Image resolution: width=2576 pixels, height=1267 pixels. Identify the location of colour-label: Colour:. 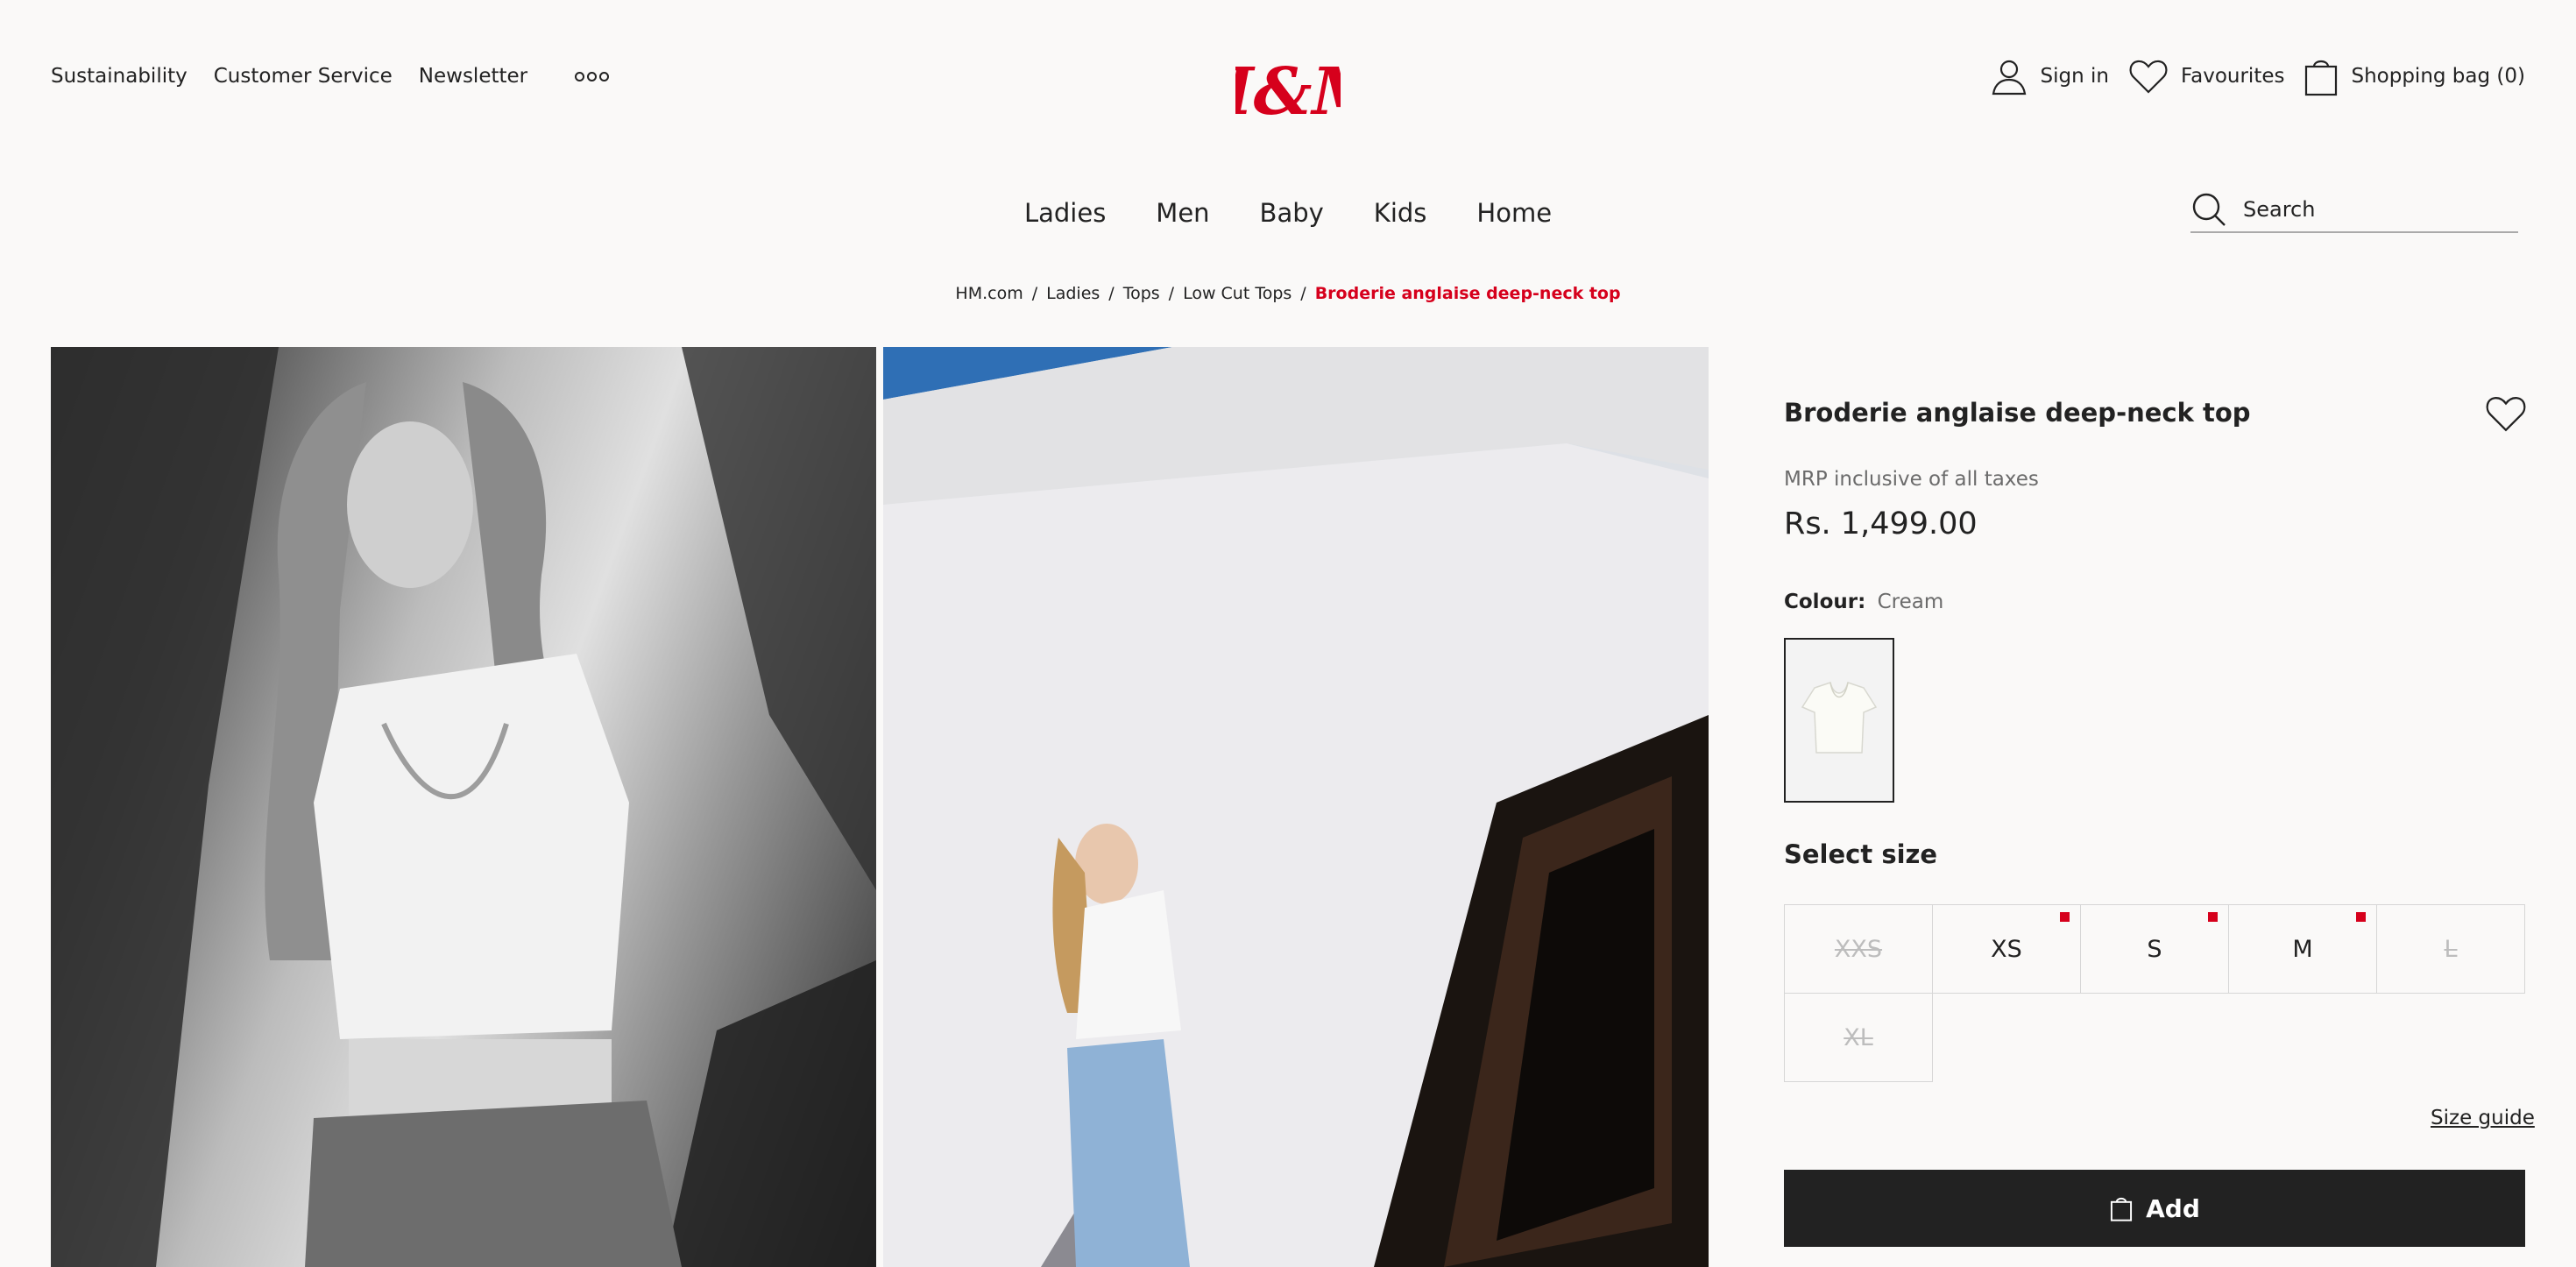
(1825, 602).